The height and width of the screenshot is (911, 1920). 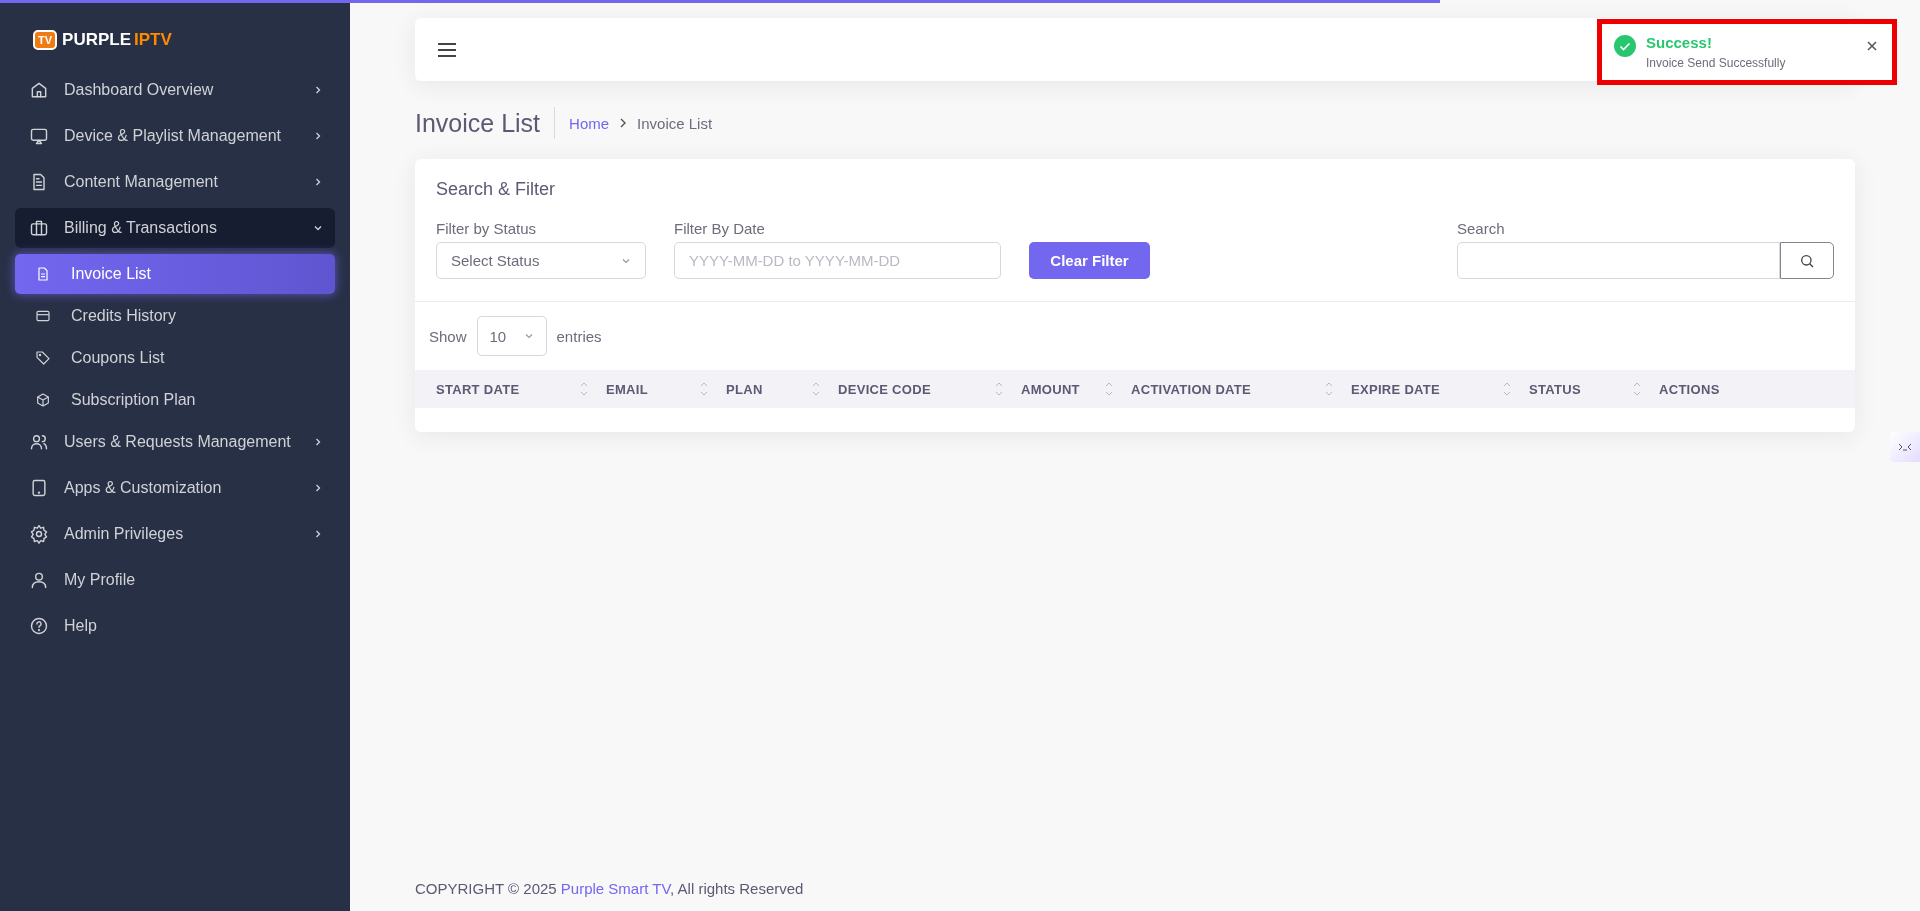 What do you see at coordinates (884, 389) in the screenshot?
I see `column-header: DEVICE CODE` at bounding box center [884, 389].